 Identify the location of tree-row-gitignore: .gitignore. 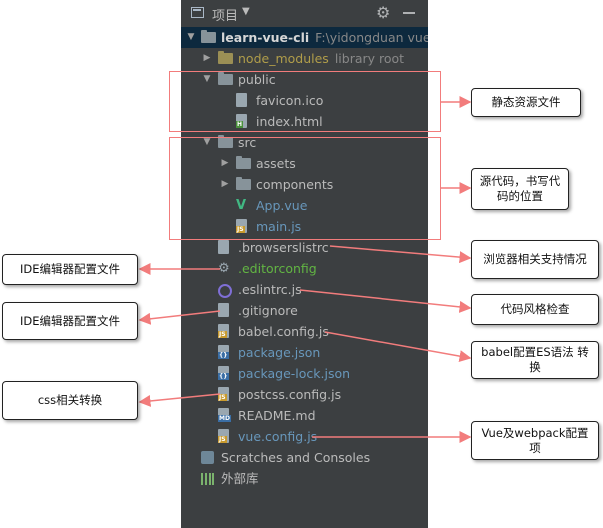
(304, 310).